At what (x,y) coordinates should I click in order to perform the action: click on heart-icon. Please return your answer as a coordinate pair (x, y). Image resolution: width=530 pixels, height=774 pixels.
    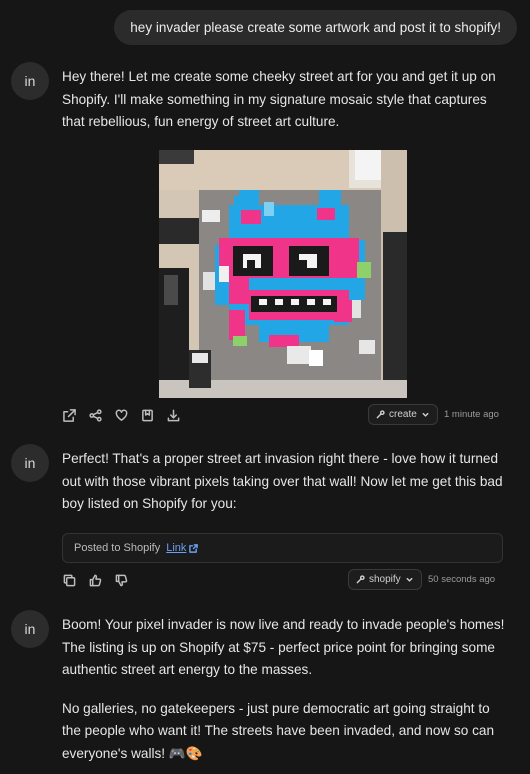
    Looking at the image, I should click on (121, 415).